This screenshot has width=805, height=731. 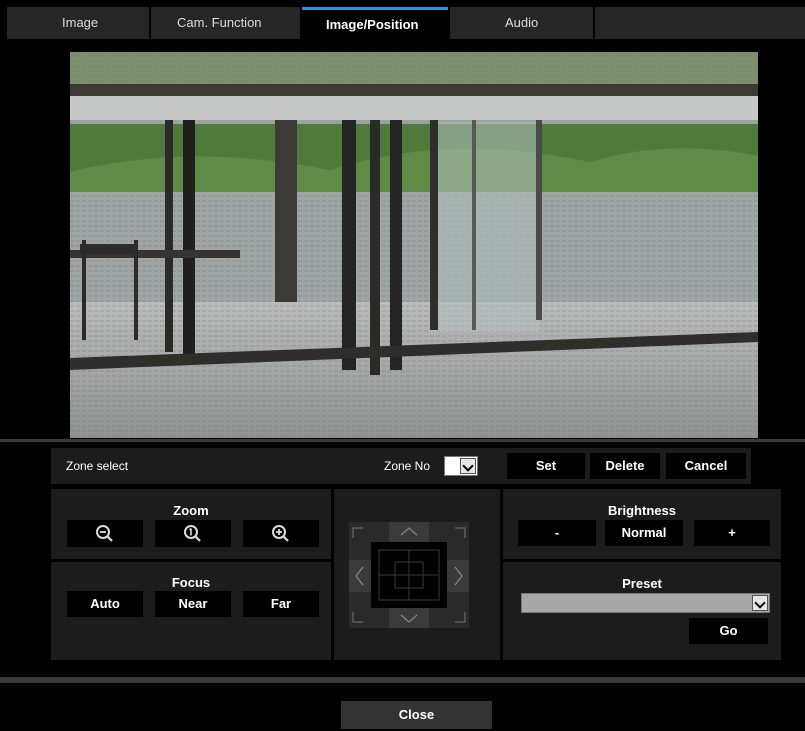 What do you see at coordinates (375, 23) in the screenshot?
I see `tab-image-position: Image/Position` at bounding box center [375, 23].